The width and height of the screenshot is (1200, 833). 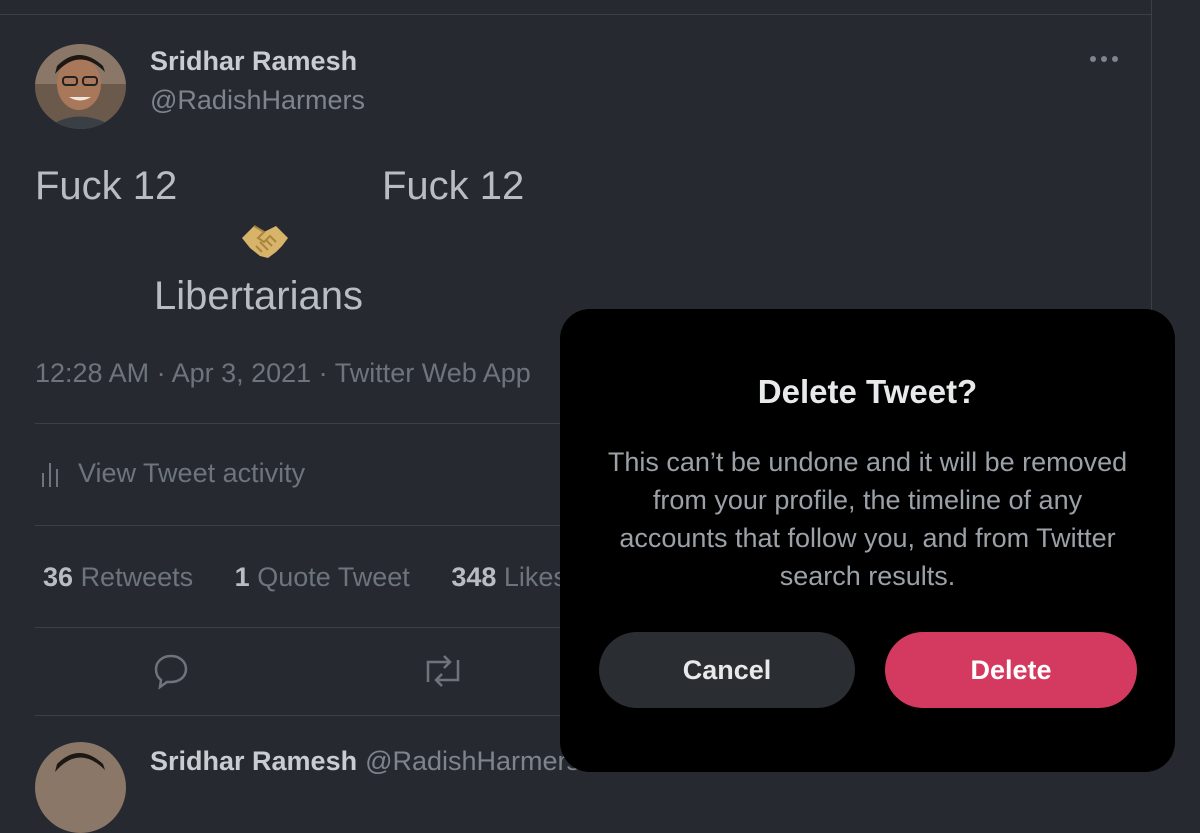 What do you see at coordinates (257, 100) in the screenshot?
I see `handle: @RadishHarmers` at bounding box center [257, 100].